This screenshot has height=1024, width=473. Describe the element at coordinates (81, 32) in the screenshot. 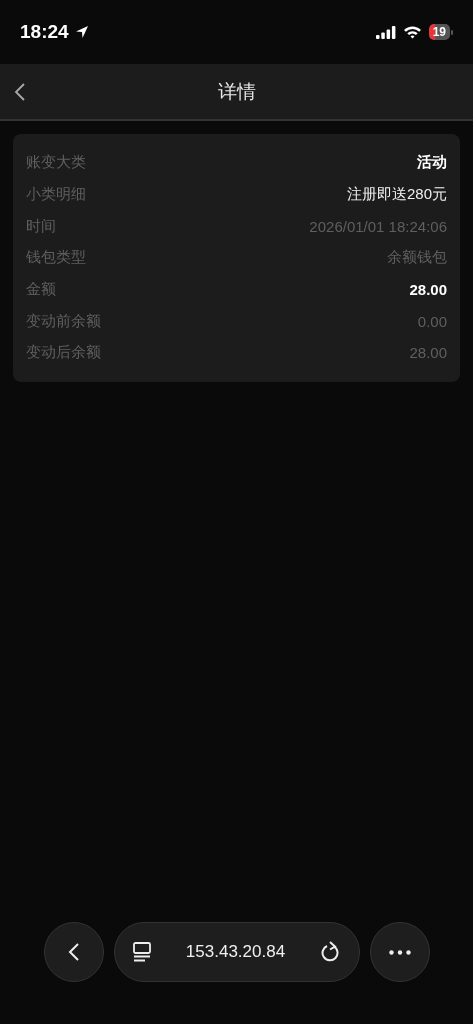

I see `location-arrow-icon` at that location.